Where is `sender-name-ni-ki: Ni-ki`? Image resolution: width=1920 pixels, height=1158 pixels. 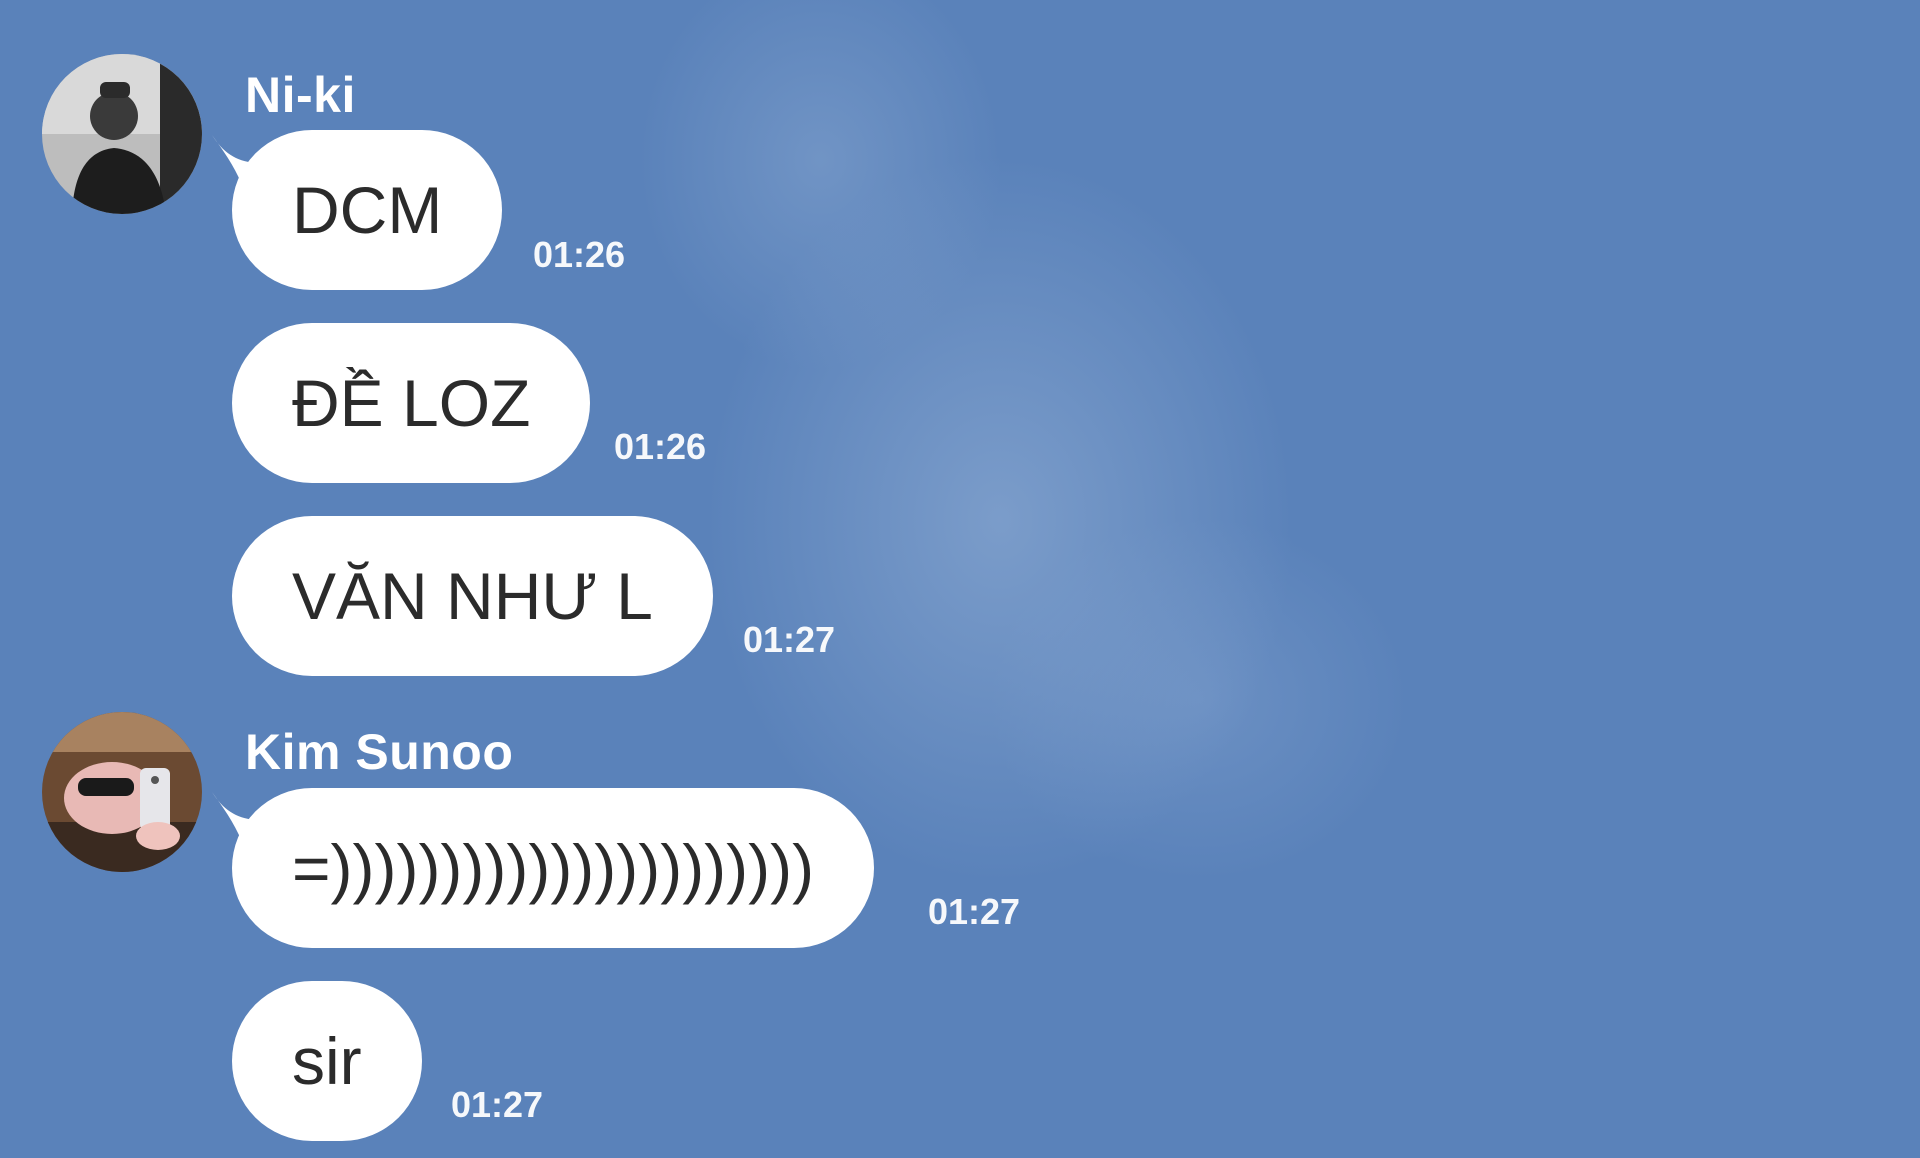
sender-name-ni-ki: Ni-ki is located at coordinates (300, 95).